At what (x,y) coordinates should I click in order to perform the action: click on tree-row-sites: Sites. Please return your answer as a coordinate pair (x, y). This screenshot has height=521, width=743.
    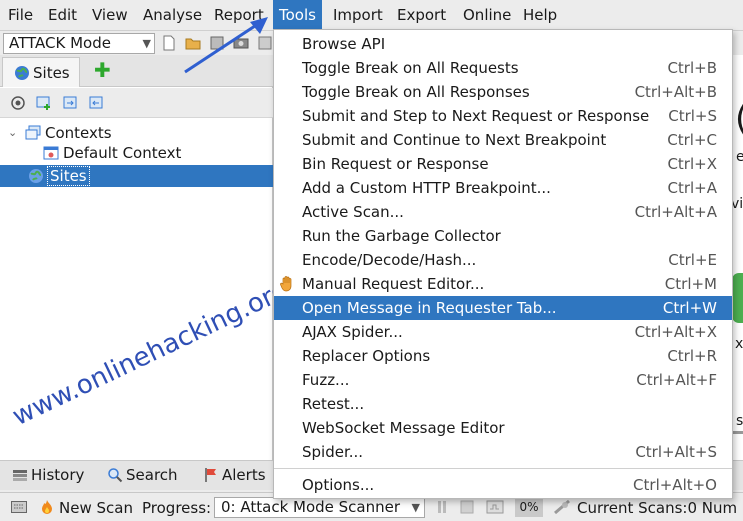
    Looking at the image, I should click on (136, 176).